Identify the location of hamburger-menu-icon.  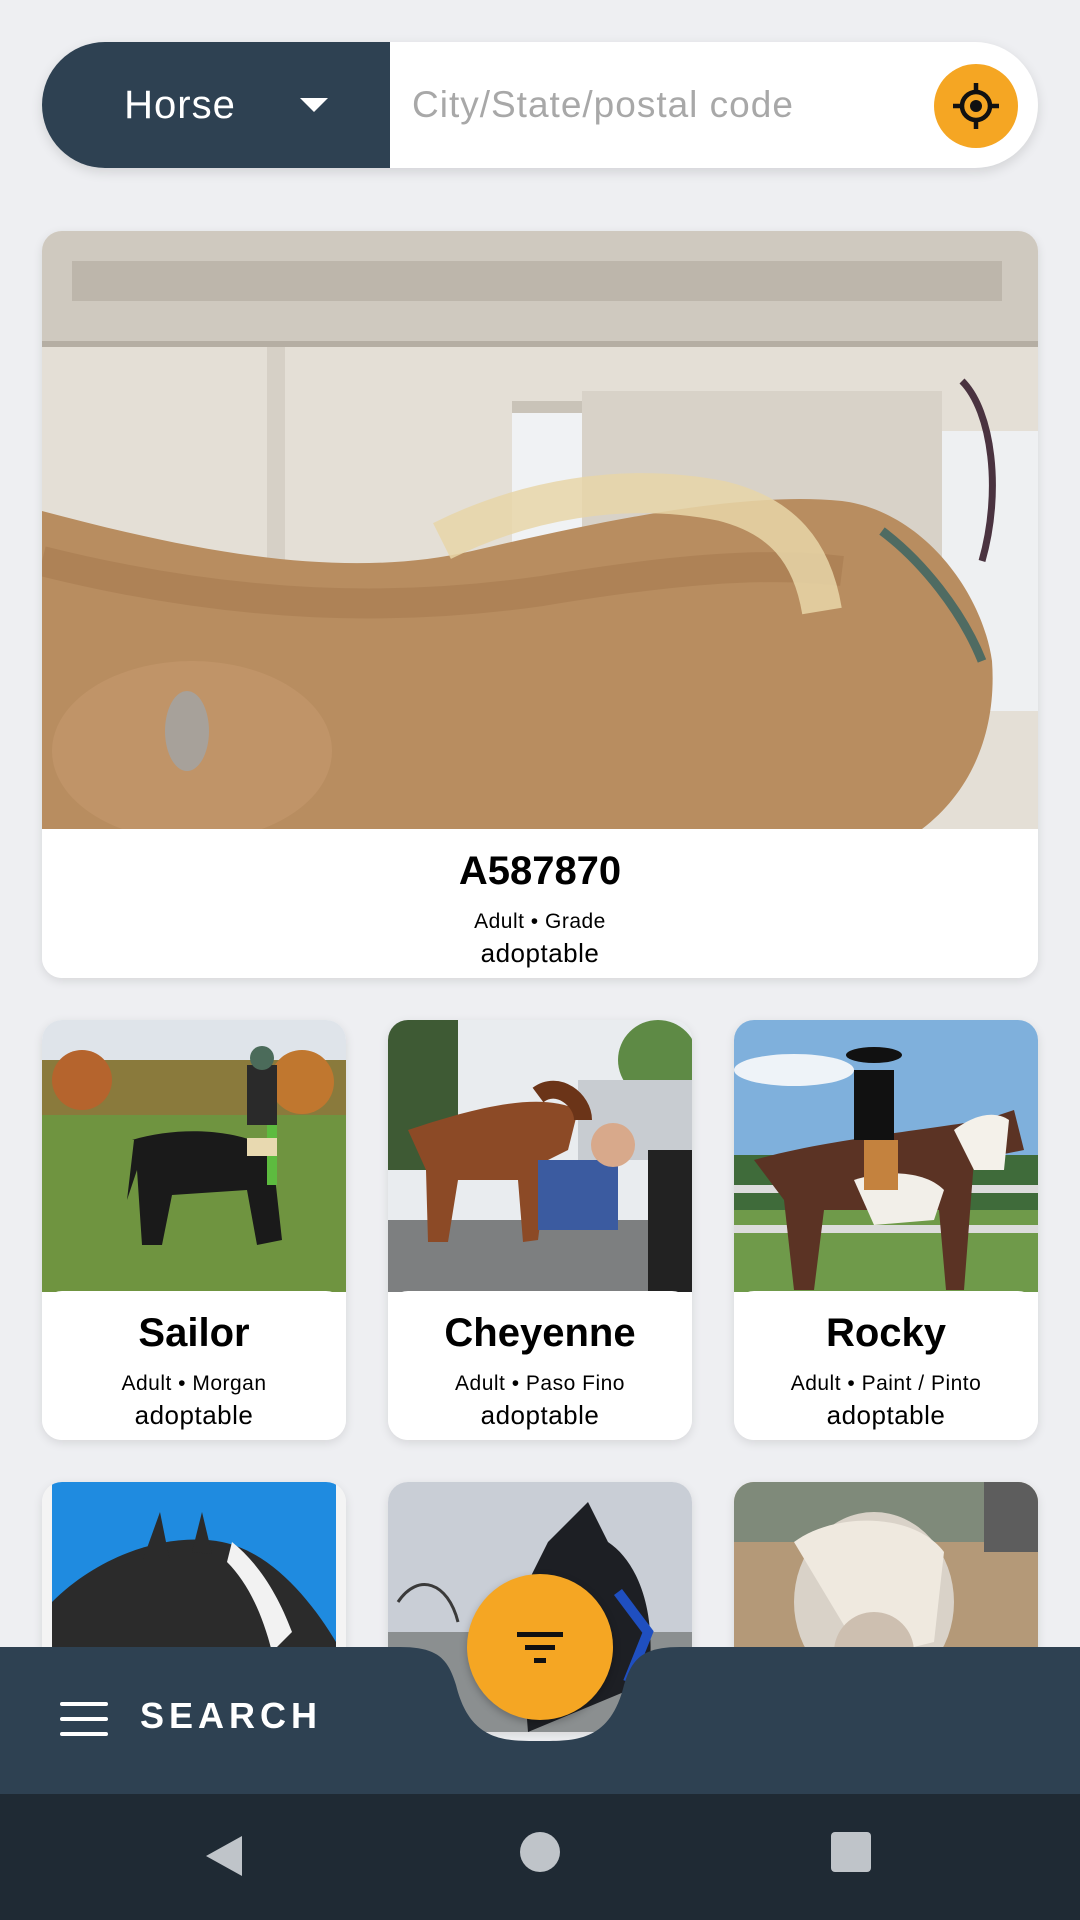
(84, 1719).